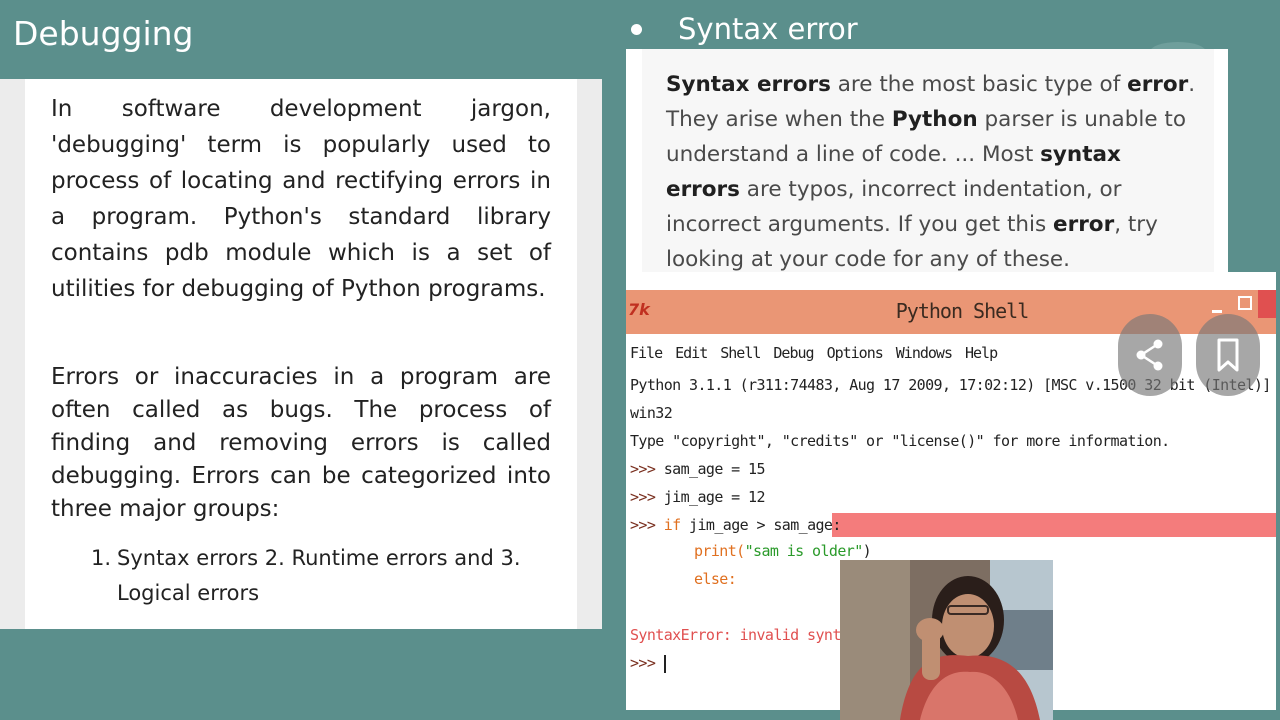 The width and height of the screenshot is (1280, 720). What do you see at coordinates (1217, 311) in the screenshot?
I see `minimize-icon` at bounding box center [1217, 311].